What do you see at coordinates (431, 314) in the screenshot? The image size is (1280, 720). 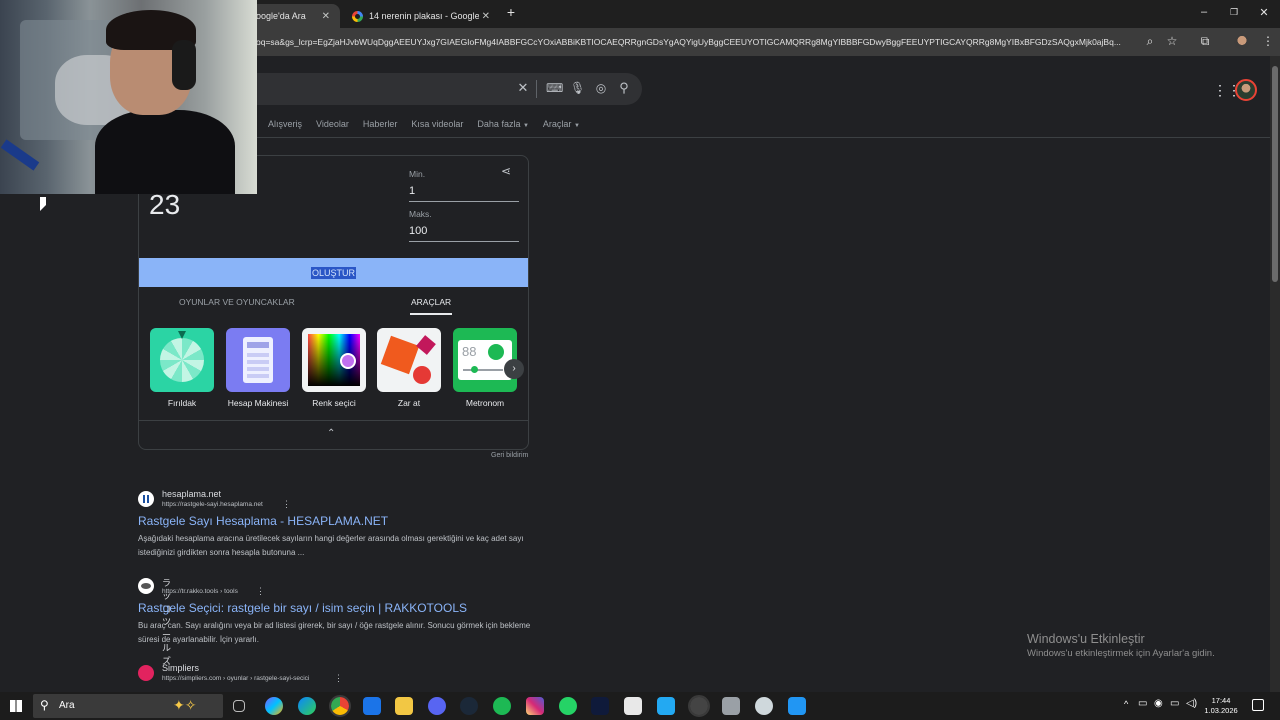 I see `active-tab-indicator` at bounding box center [431, 314].